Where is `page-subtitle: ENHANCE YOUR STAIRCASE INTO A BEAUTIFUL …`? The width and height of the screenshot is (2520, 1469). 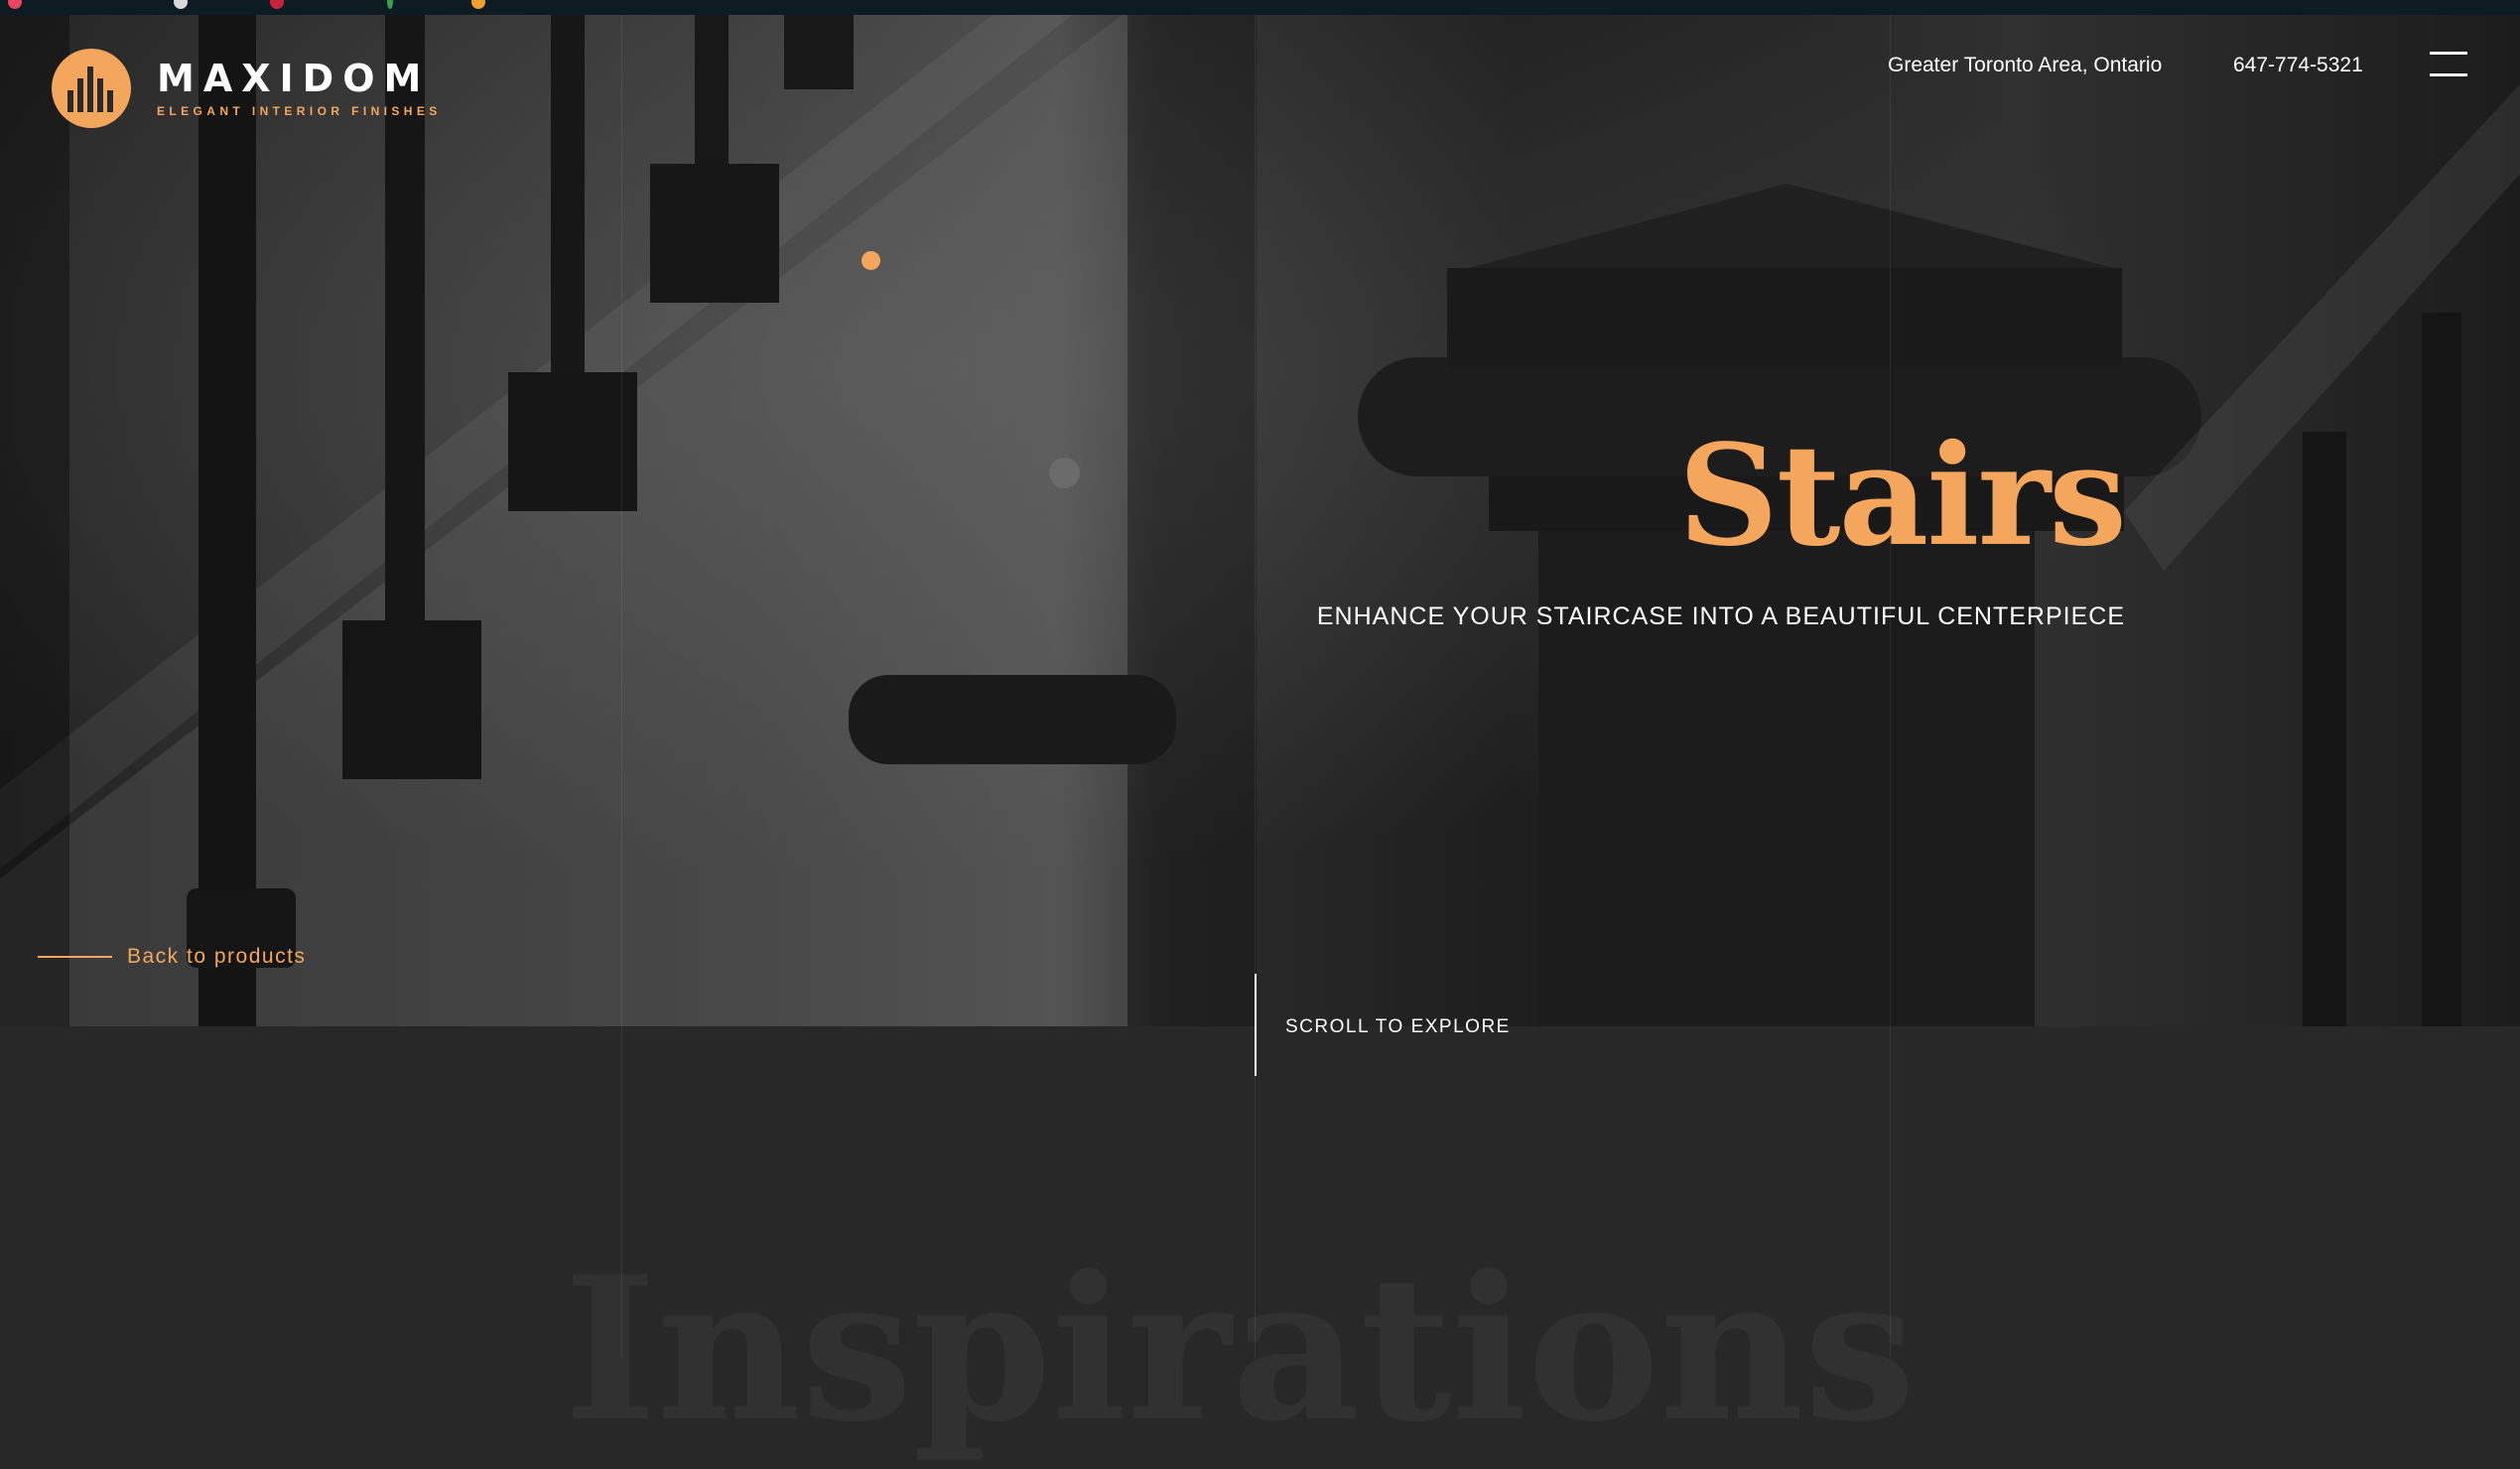 page-subtitle: ENHANCE YOUR STAIRCASE INTO A BEAUTIFUL … is located at coordinates (1720, 616).